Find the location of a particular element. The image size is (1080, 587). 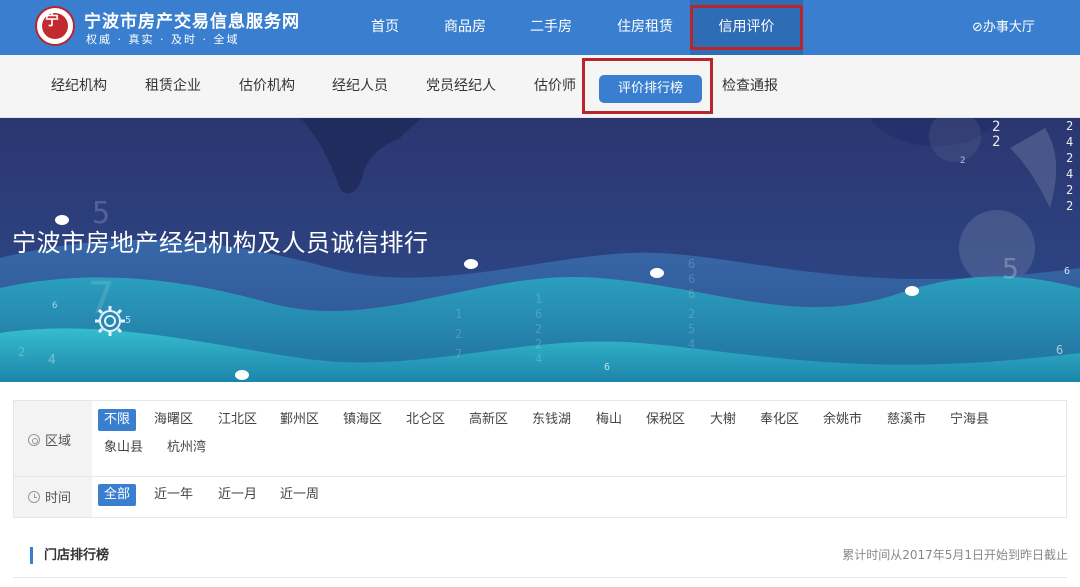

time-option: 近一年 is located at coordinates (173, 495).